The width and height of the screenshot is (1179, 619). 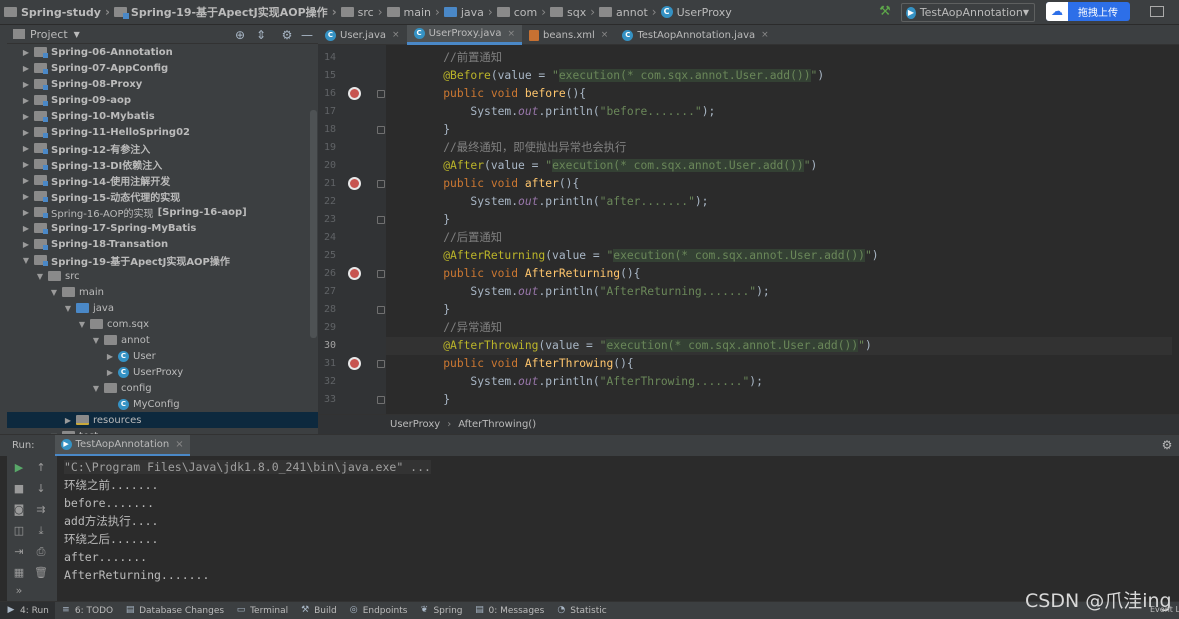 I want to click on tool-window-tab: ❦ Spring, so click(x=440, y=610).